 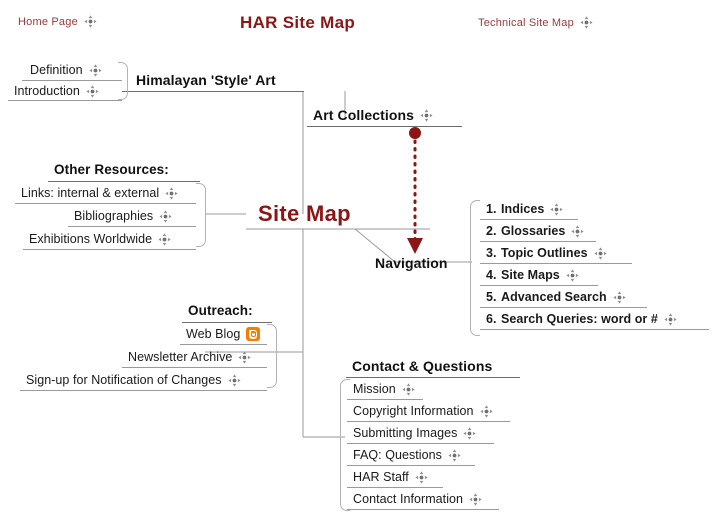 I want to click on leaf-definition: Definition, so click(x=66, y=70).